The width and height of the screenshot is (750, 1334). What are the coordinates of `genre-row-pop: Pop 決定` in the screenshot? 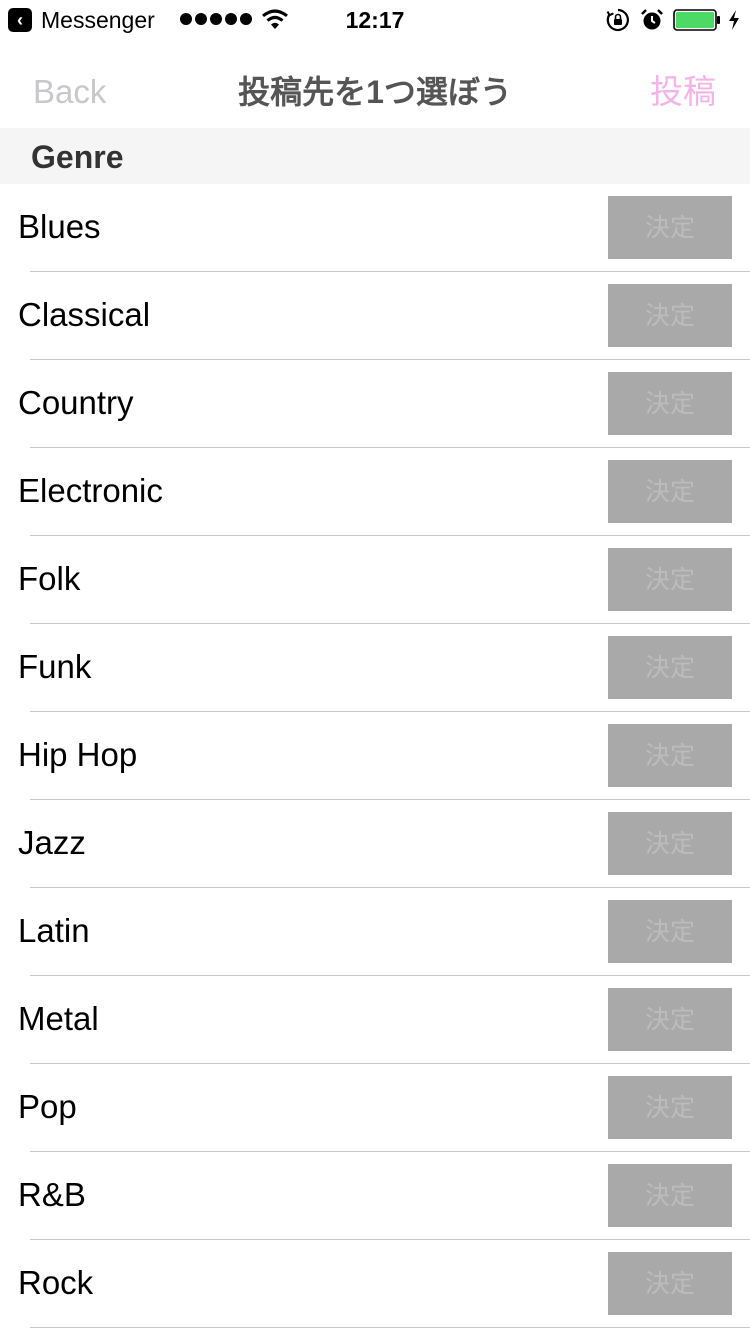 It's located at (375, 1108).